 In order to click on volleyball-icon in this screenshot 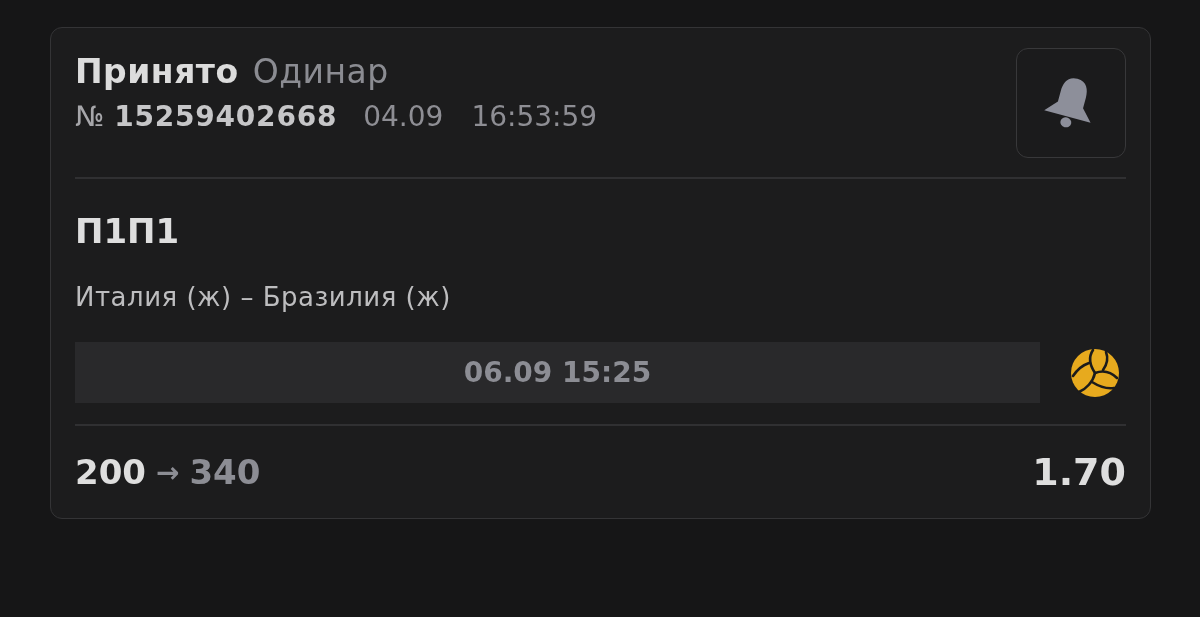, I will do `click(1095, 372)`.